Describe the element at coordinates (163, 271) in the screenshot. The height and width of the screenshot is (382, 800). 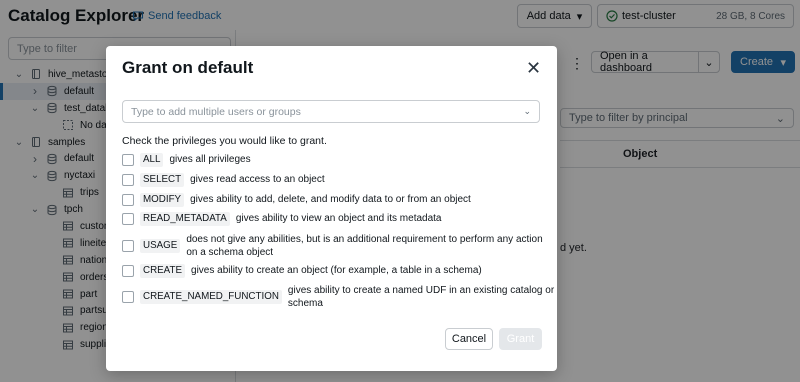
I see `privilege-code: CREATE` at that location.